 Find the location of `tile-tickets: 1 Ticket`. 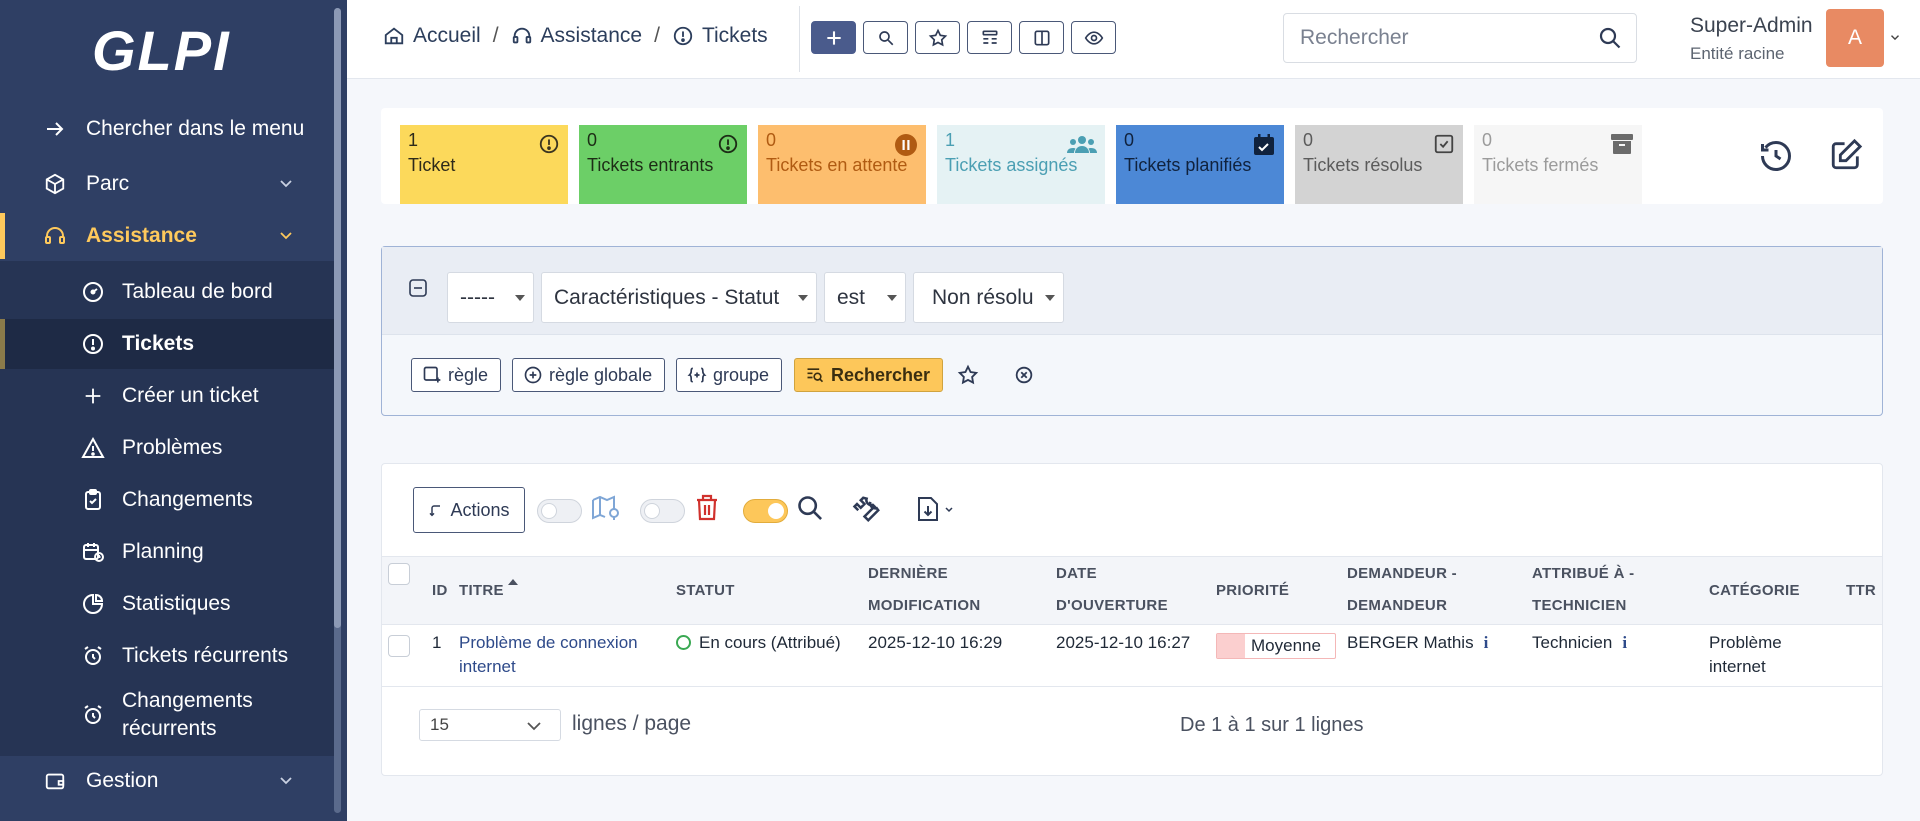

tile-tickets: 1 Ticket is located at coordinates (484, 164).